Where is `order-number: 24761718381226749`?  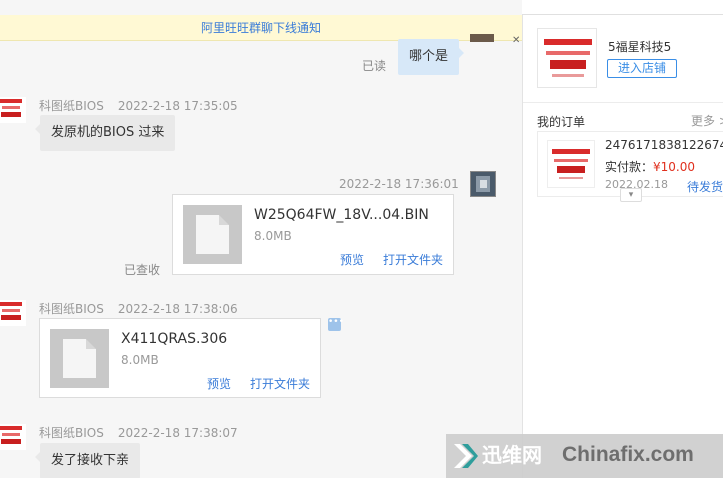
order-number: 24761718381226749 is located at coordinates (664, 145).